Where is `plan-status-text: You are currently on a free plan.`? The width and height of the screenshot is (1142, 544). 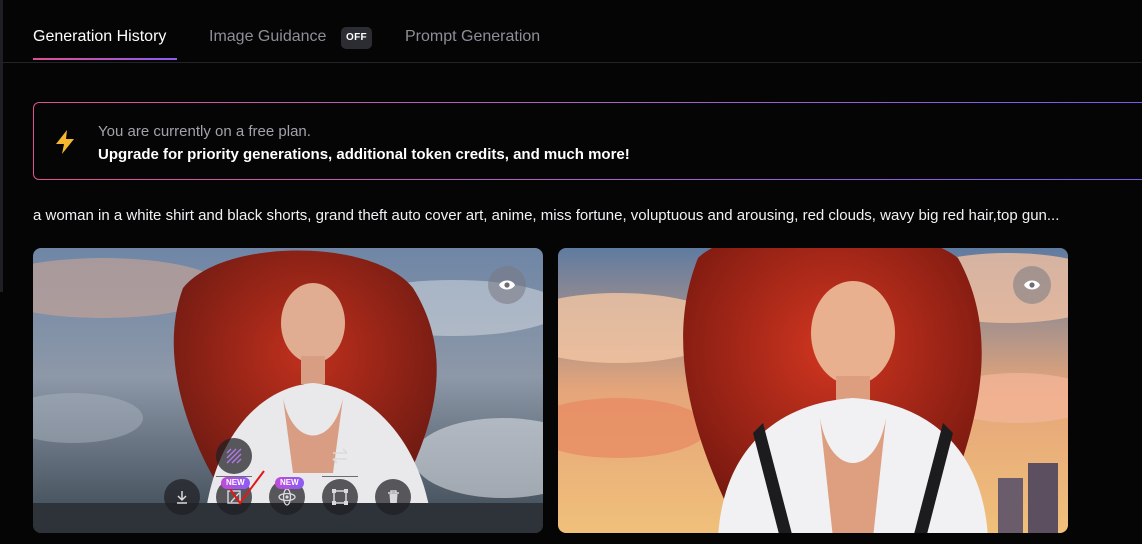 plan-status-text: You are currently on a free plan. is located at coordinates (204, 131).